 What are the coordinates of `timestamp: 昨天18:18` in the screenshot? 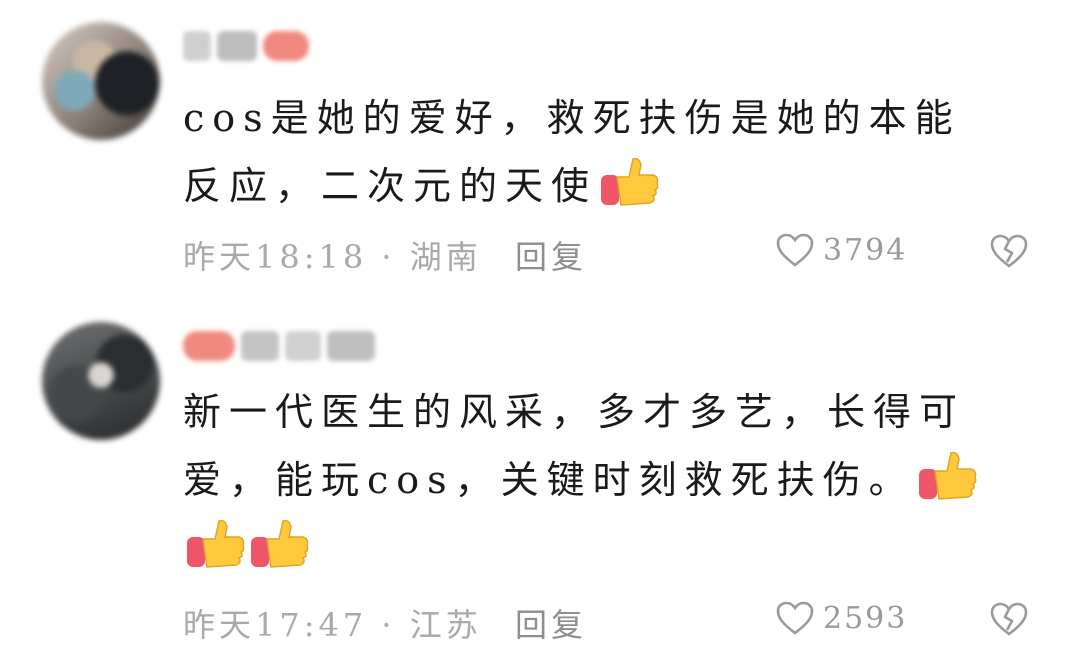 It's located at (275, 257).